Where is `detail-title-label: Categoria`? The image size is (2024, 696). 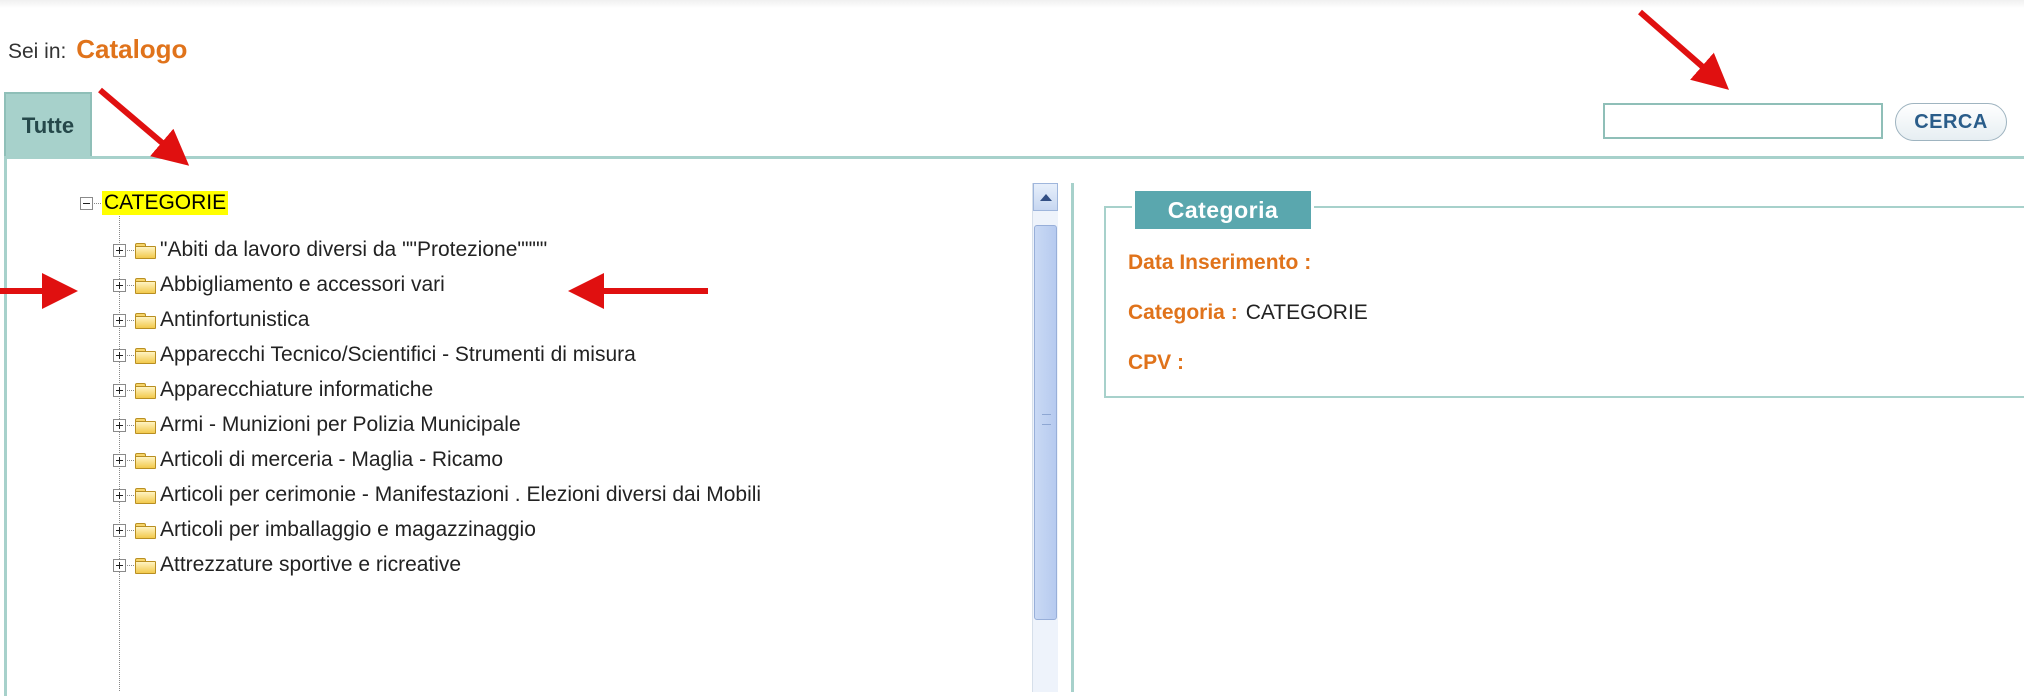 detail-title-label: Categoria is located at coordinates (1223, 209).